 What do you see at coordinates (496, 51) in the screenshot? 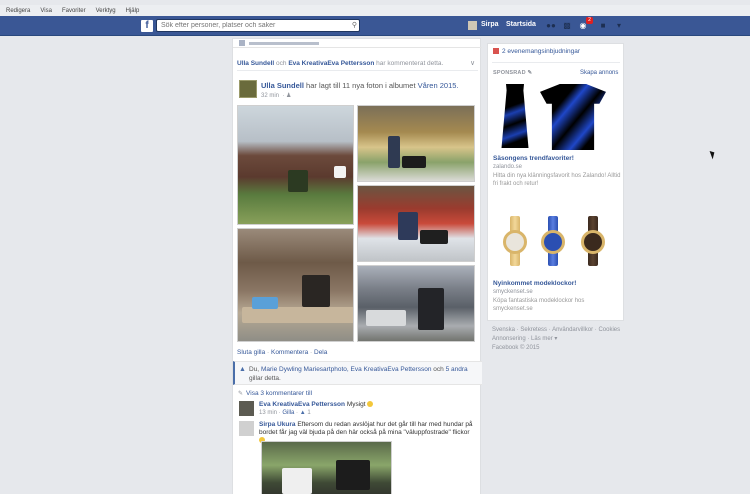
I see `calendar-icon` at bounding box center [496, 51].